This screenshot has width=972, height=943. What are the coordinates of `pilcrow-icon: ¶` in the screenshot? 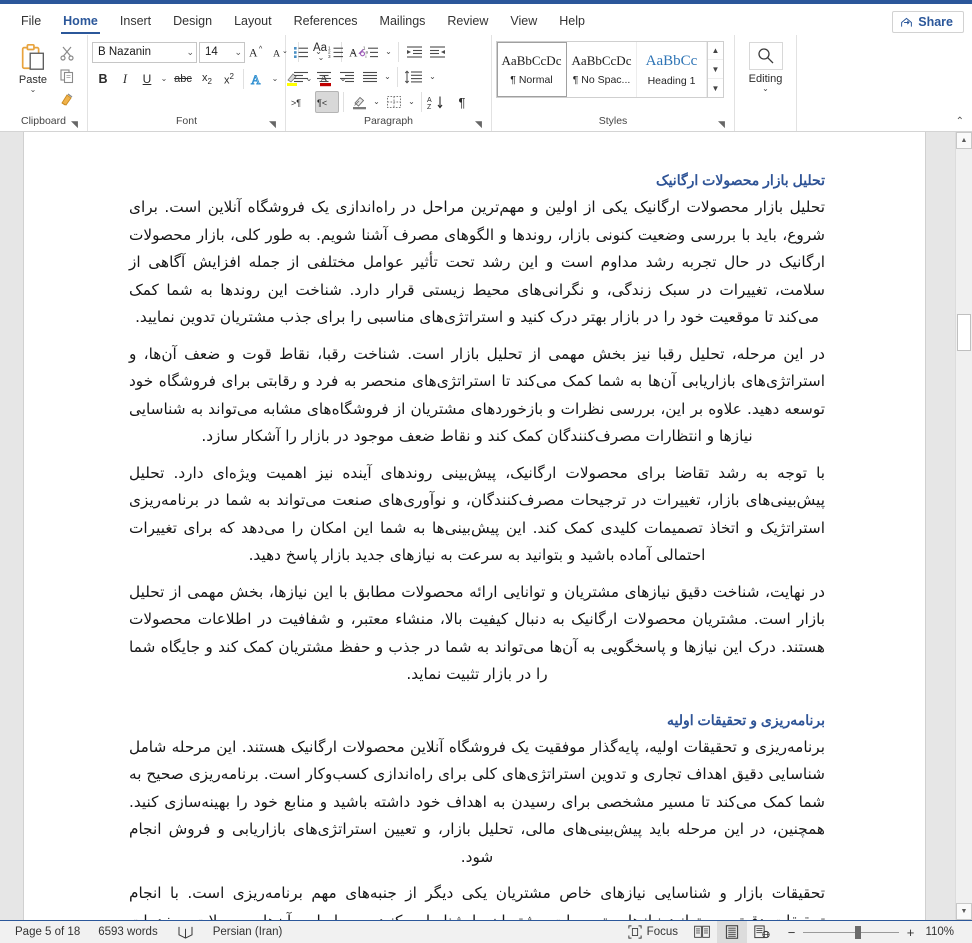 It's located at (462, 102).